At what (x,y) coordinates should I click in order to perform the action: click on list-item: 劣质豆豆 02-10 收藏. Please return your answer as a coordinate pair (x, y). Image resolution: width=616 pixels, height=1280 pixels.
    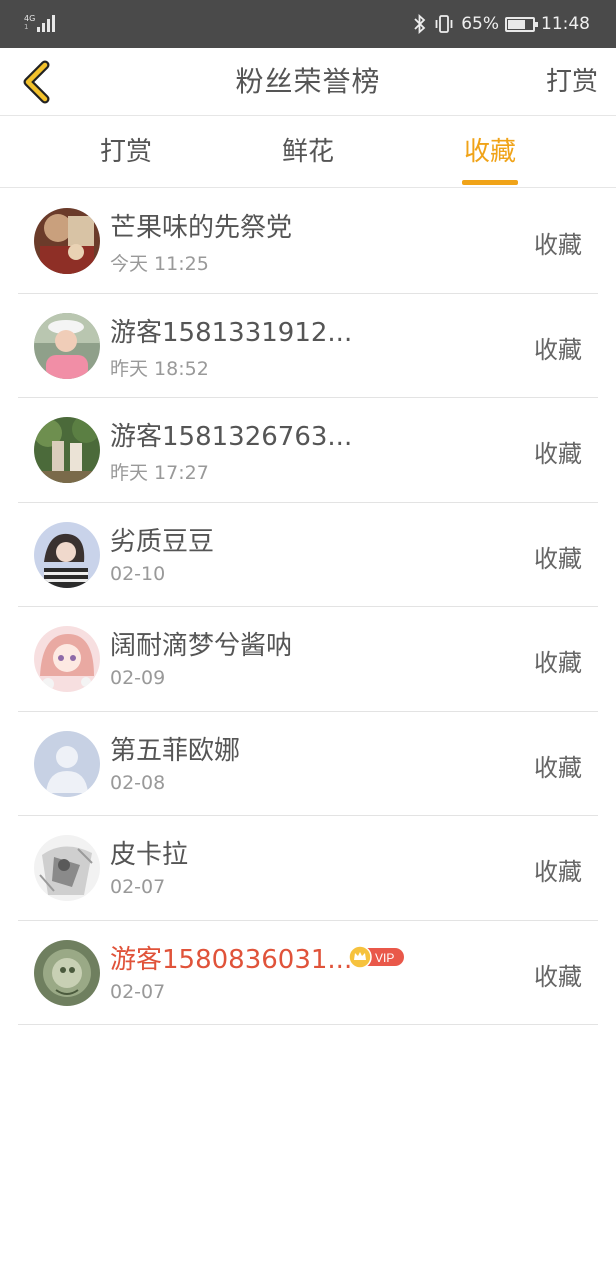
    Looking at the image, I should click on (308, 555).